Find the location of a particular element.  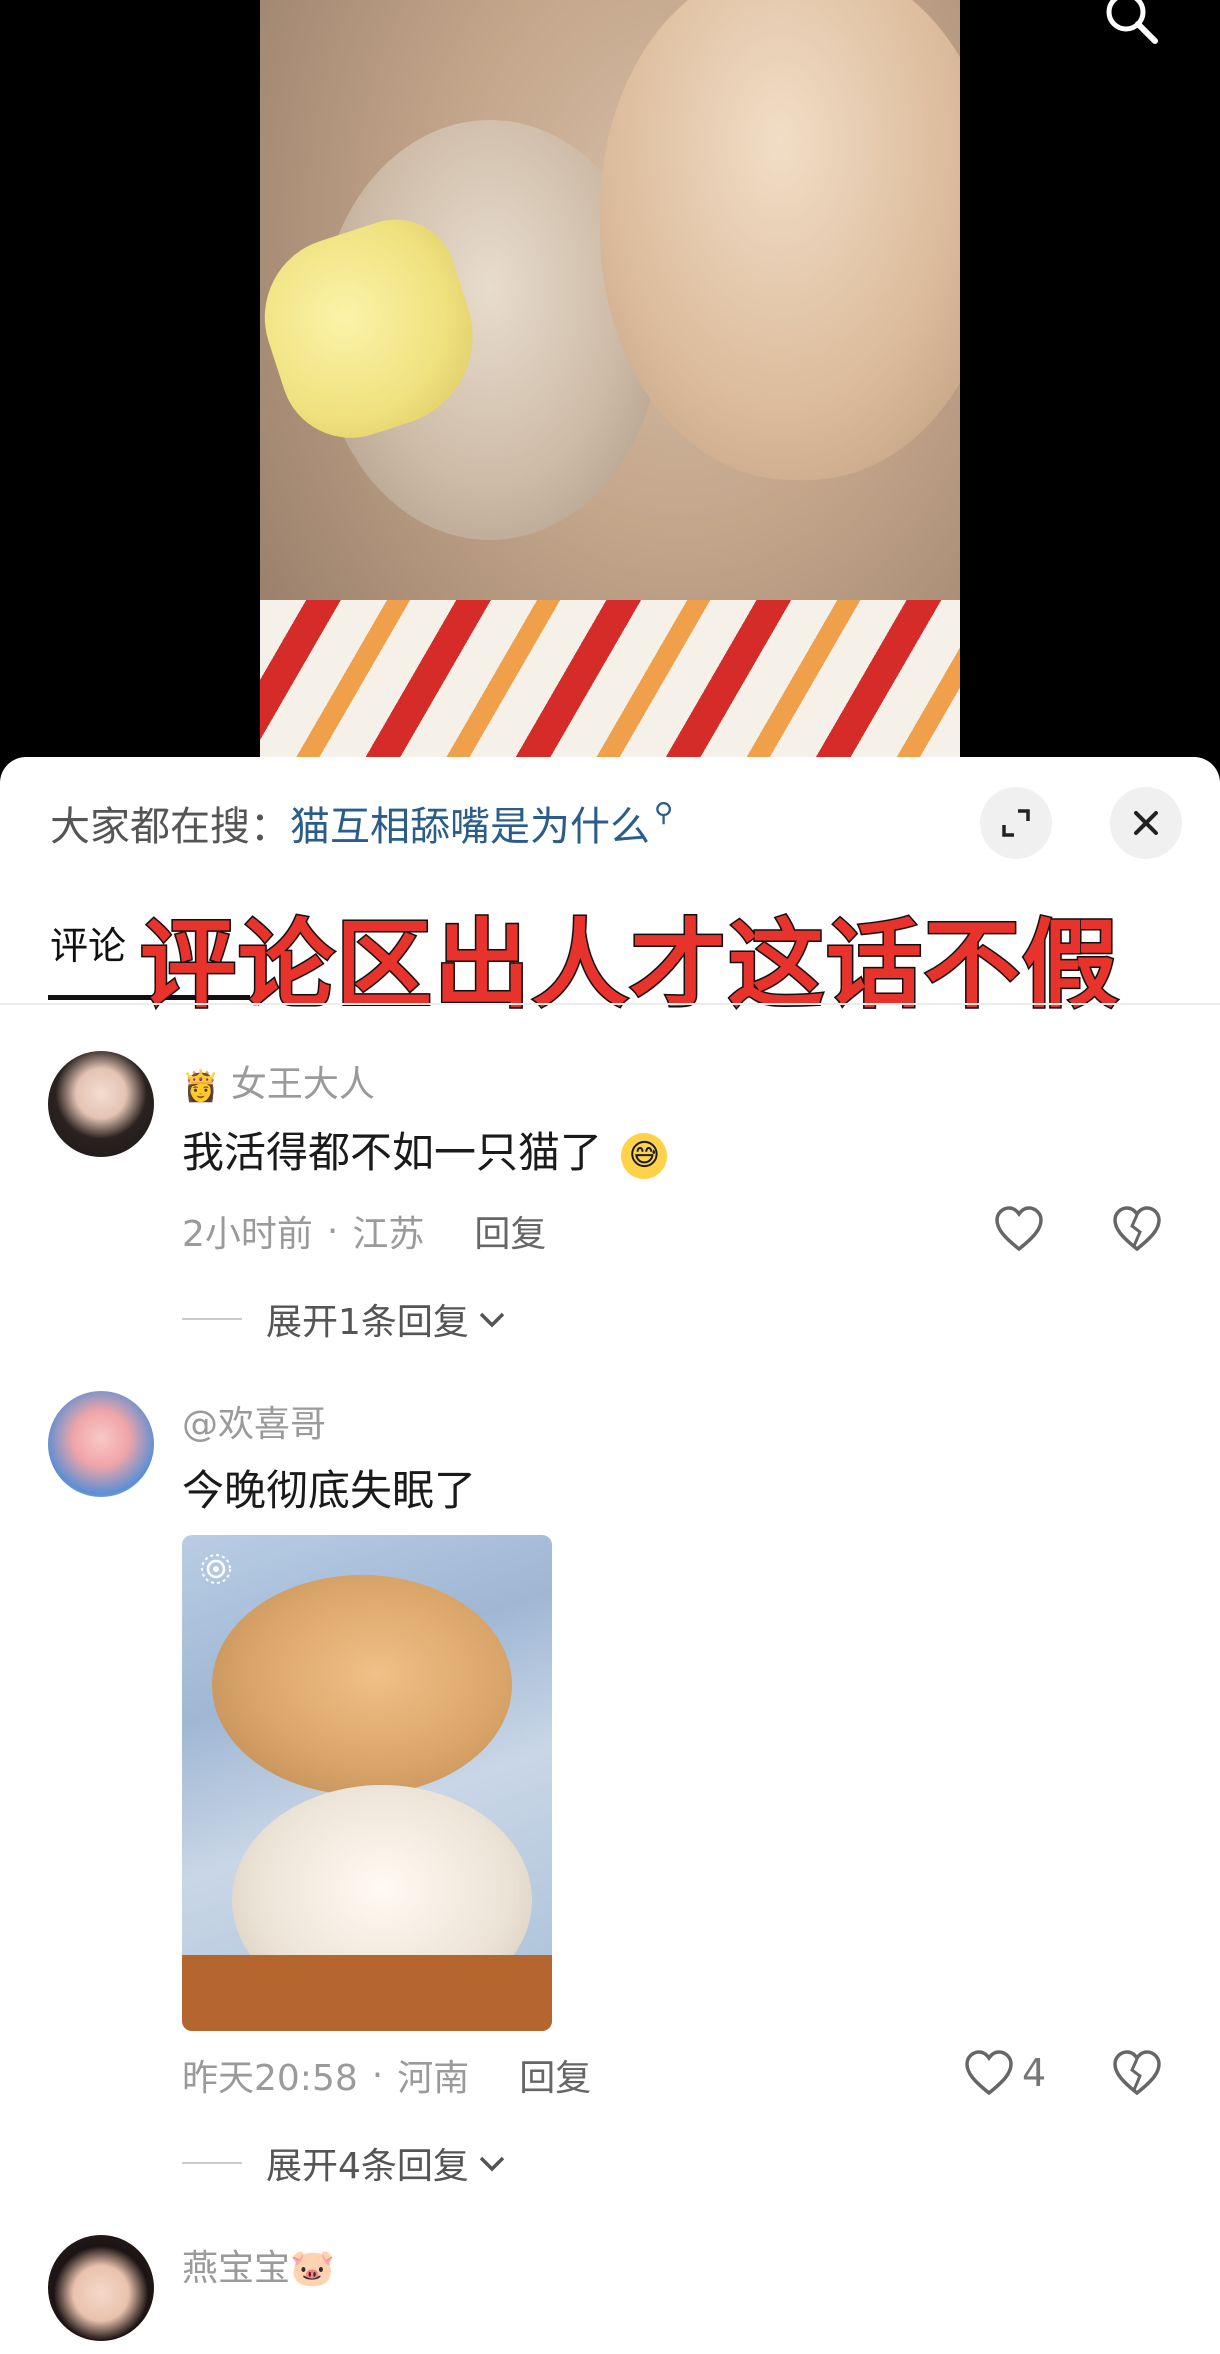

sweat-smile-emoji-icon: 😅 is located at coordinates (644, 1155).